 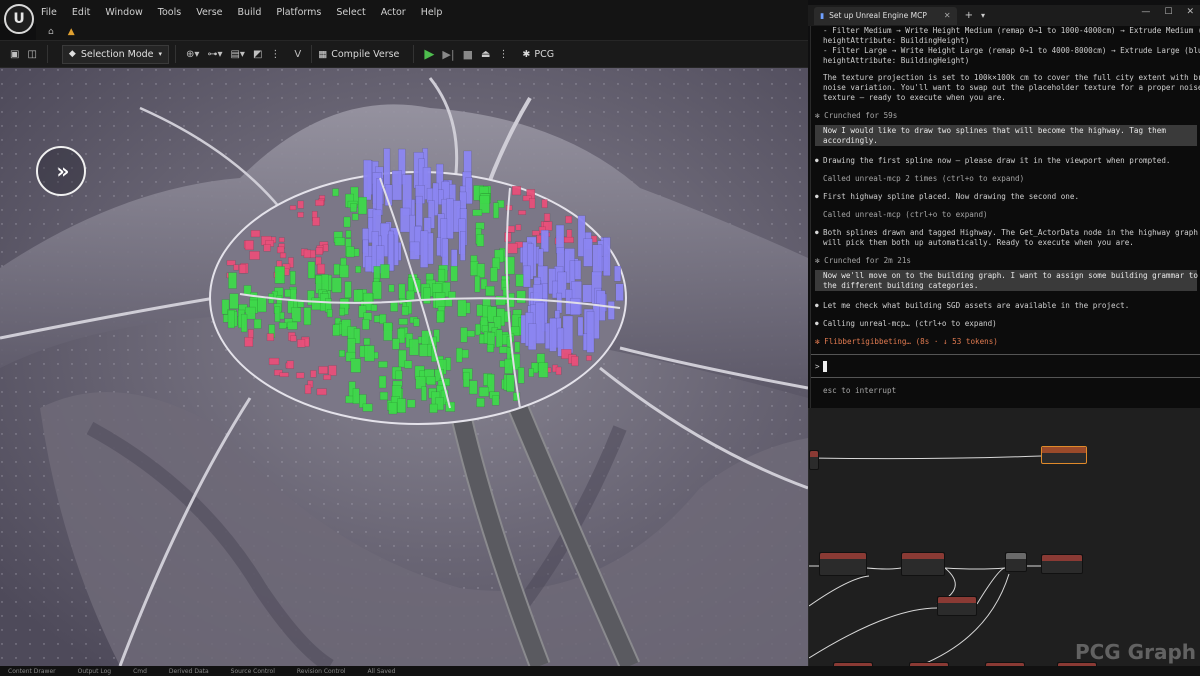 I want to click on terminal-line: heightAttribute: BuildingHeight), so click(x=896, y=40).